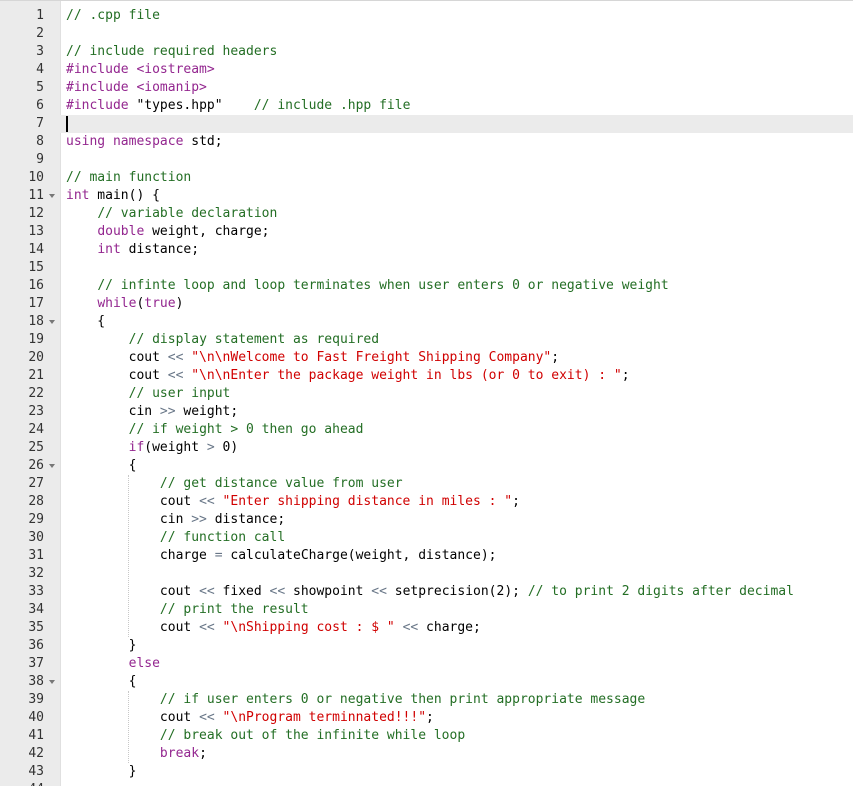 The width and height of the screenshot is (853, 786). What do you see at coordinates (660, 591) in the screenshot?
I see `code-token-comment: // to print 2 digits after decimal` at bounding box center [660, 591].